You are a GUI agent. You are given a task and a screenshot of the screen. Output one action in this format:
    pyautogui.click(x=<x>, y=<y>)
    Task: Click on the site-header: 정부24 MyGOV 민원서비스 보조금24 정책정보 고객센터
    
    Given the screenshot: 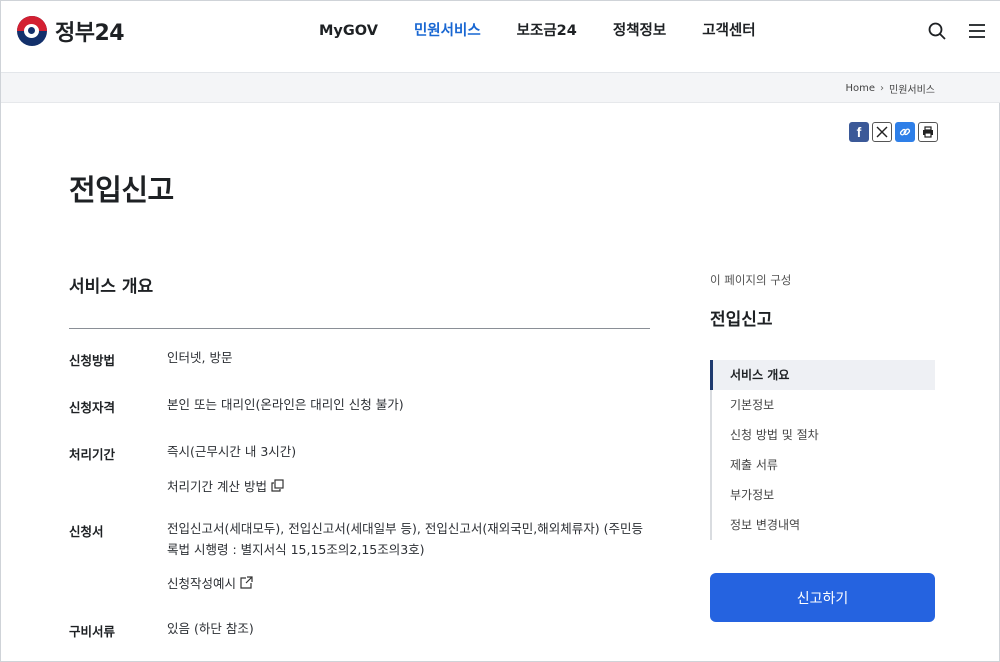 What is the action you would take?
    pyautogui.click(x=500, y=37)
    